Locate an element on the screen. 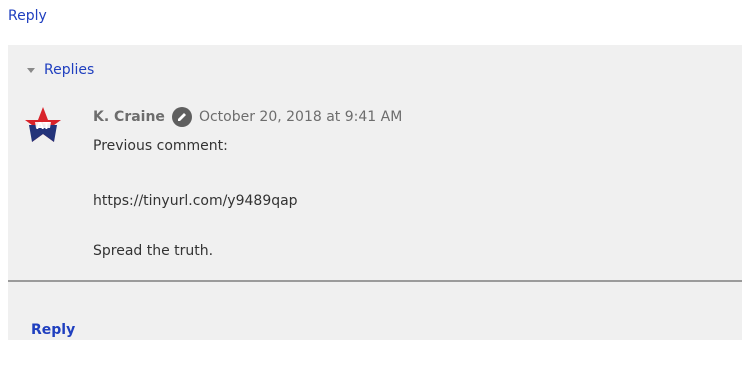 The width and height of the screenshot is (750, 366). replies-toggle: Replies is located at coordinates (60, 70).